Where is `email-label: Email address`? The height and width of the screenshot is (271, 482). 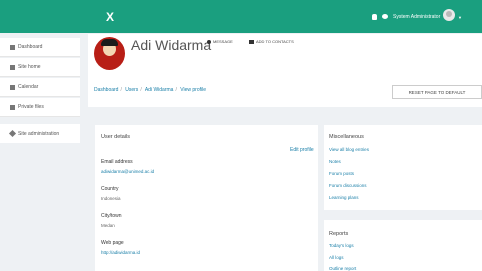
email-label: Email address is located at coordinates (117, 162).